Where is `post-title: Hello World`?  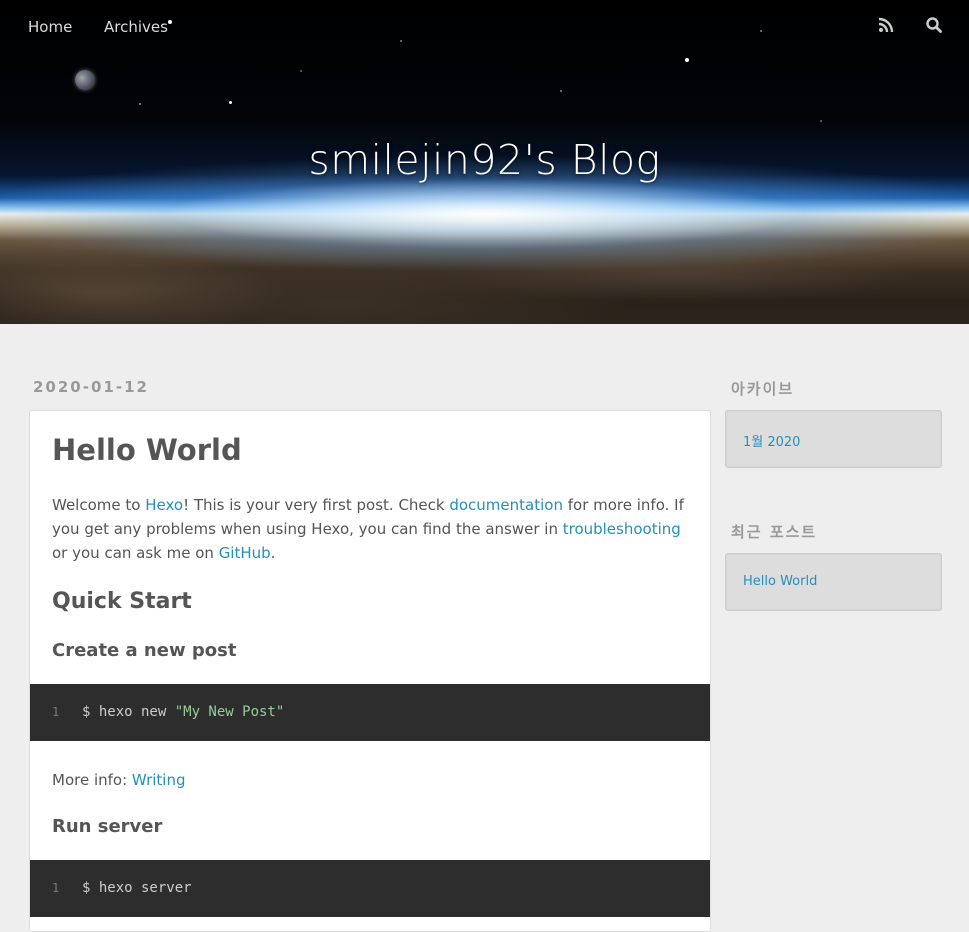
post-title: Hello World is located at coordinates (147, 450).